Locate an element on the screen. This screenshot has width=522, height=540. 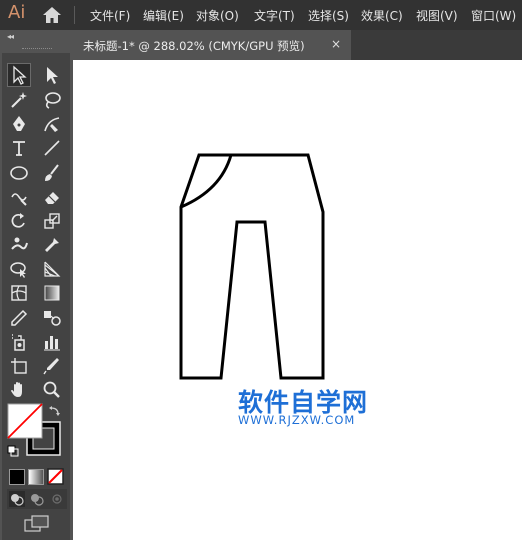
draw-behind-icon is located at coordinates (37, 499).